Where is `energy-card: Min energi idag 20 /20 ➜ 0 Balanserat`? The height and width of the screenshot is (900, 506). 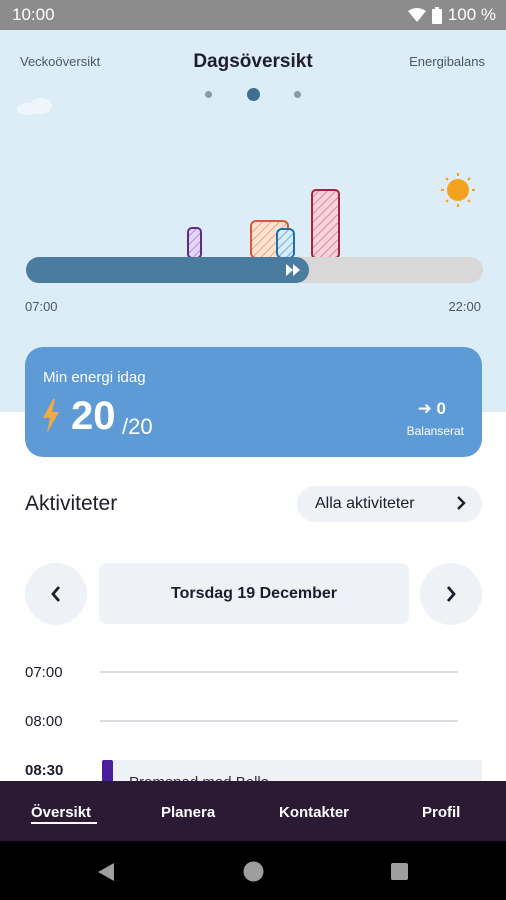
energy-card: Min energi idag 20 /20 ➜ 0 Balanserat is located at coordinates (253, 402).